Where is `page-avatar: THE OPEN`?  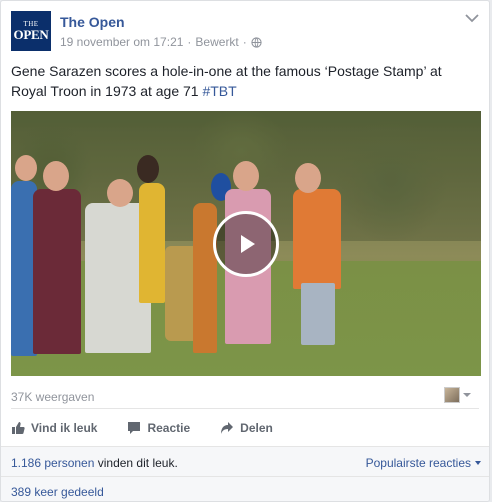
page-avatar: THE OPEN is located at coordinates (31, 31).